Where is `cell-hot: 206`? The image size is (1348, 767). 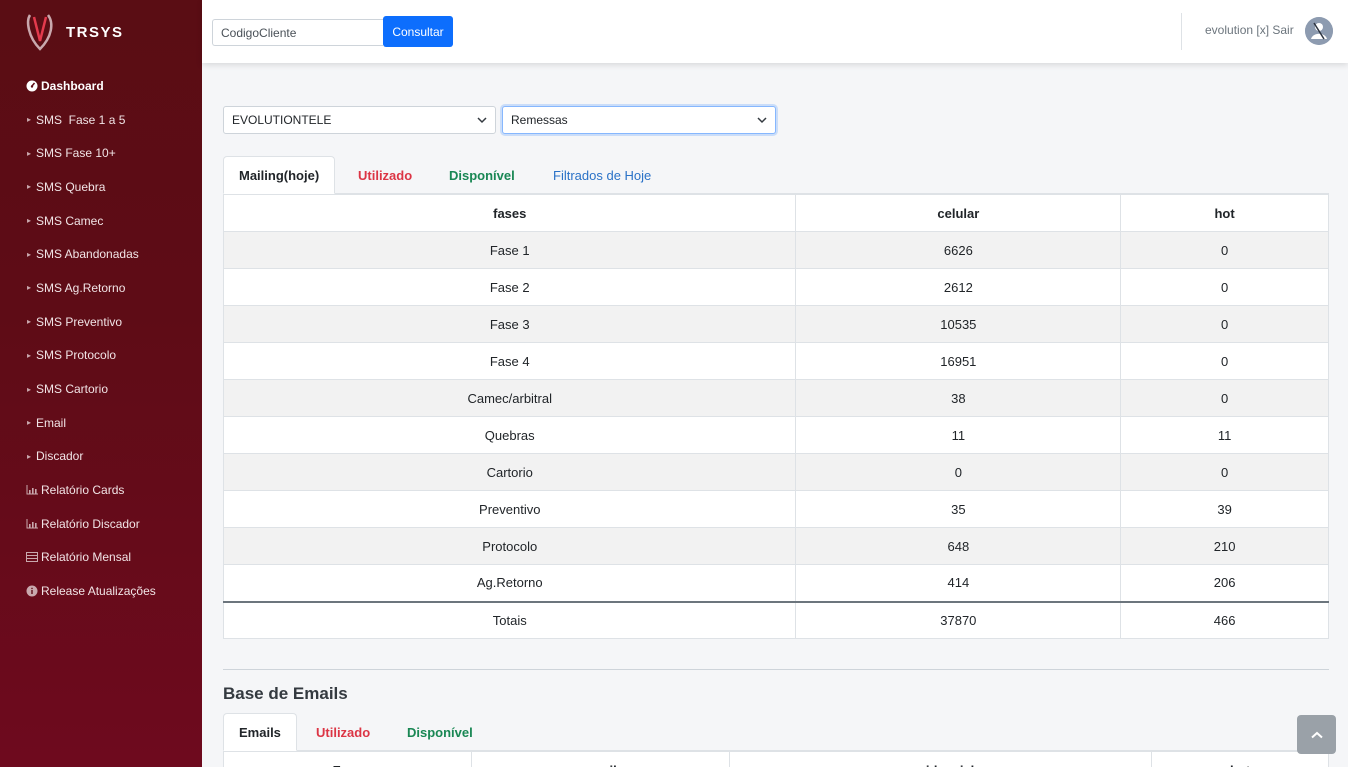
cell-hot: 206 is located at coordinates (1224, 583).